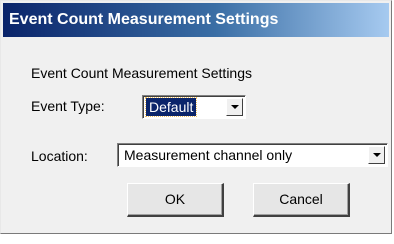 This screenshot has width=394, height=244. What do you see at coordinates (171, 107) in the screenshot?
I see `event-type-value: Default` at bounding box center [171, 107].